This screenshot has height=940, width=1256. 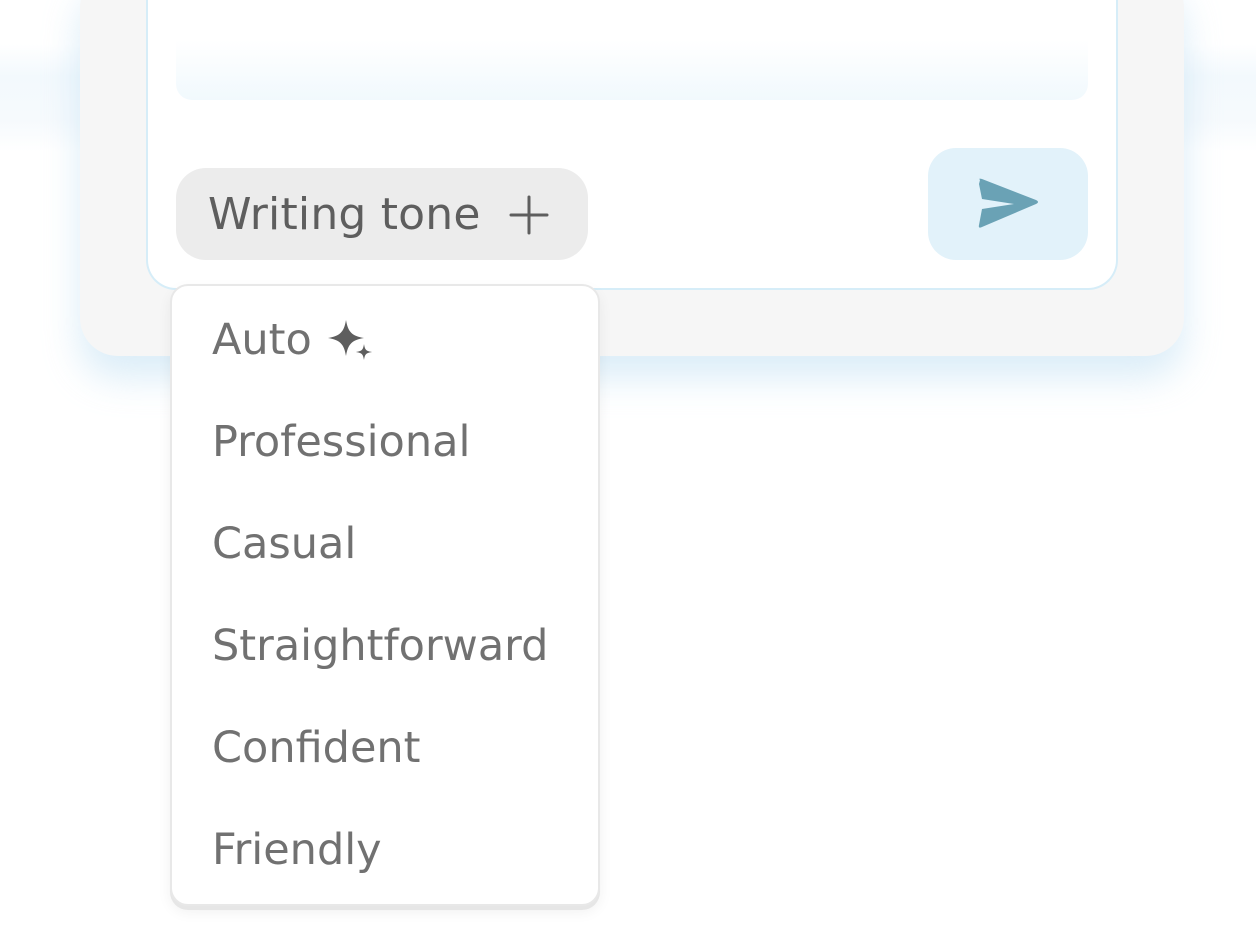 I want to click on sparkle-icon, so click(x=349, y=340).